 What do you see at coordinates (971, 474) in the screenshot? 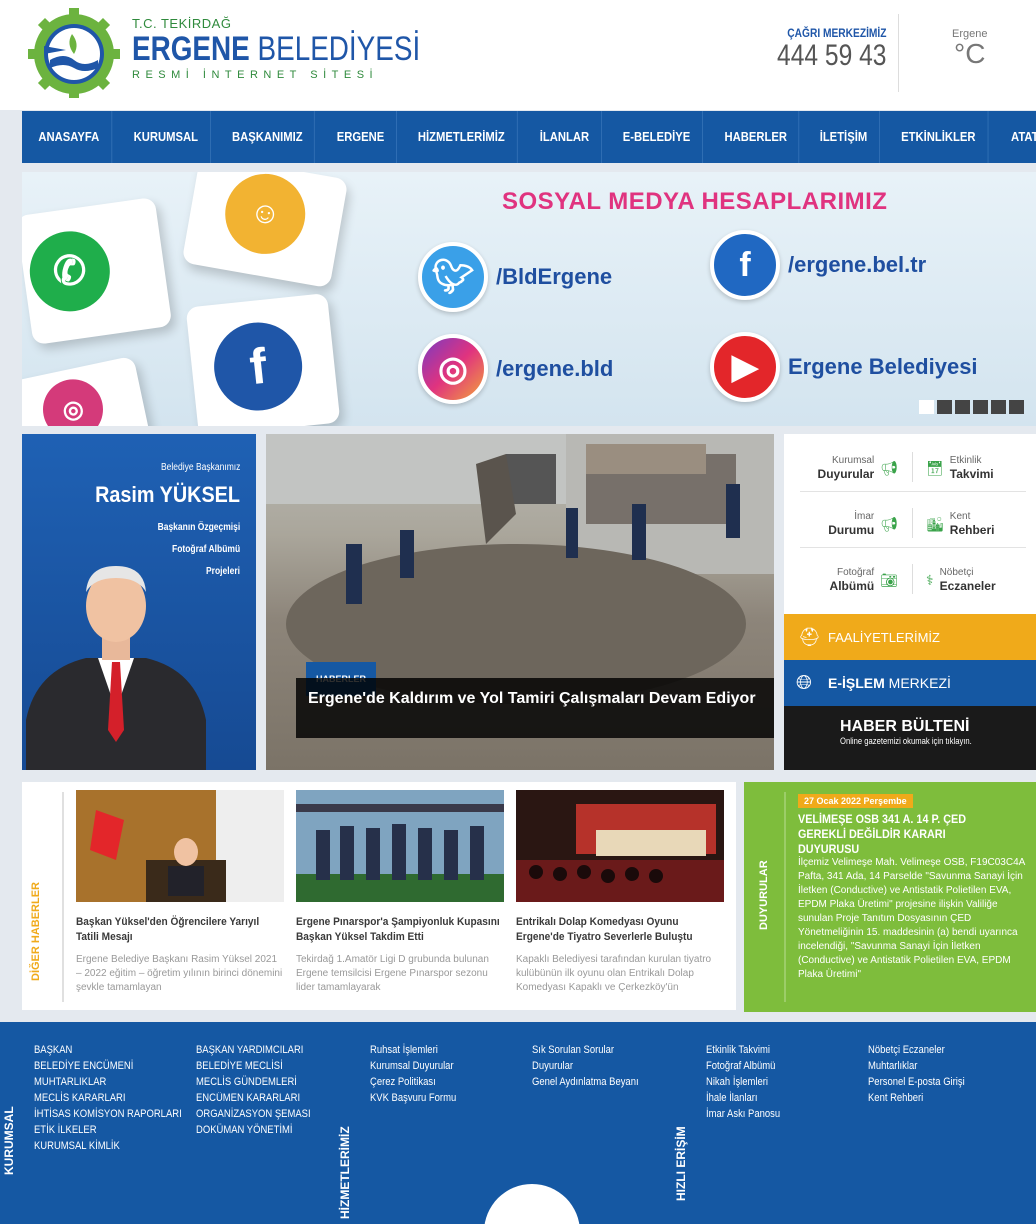
I see `quick-link-bottom: Takvimi` at bounding box center [971, 474].